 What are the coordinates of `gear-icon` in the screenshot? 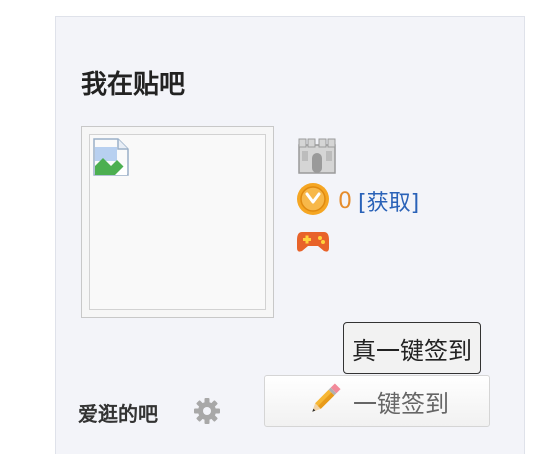 It's located at (207, 413).